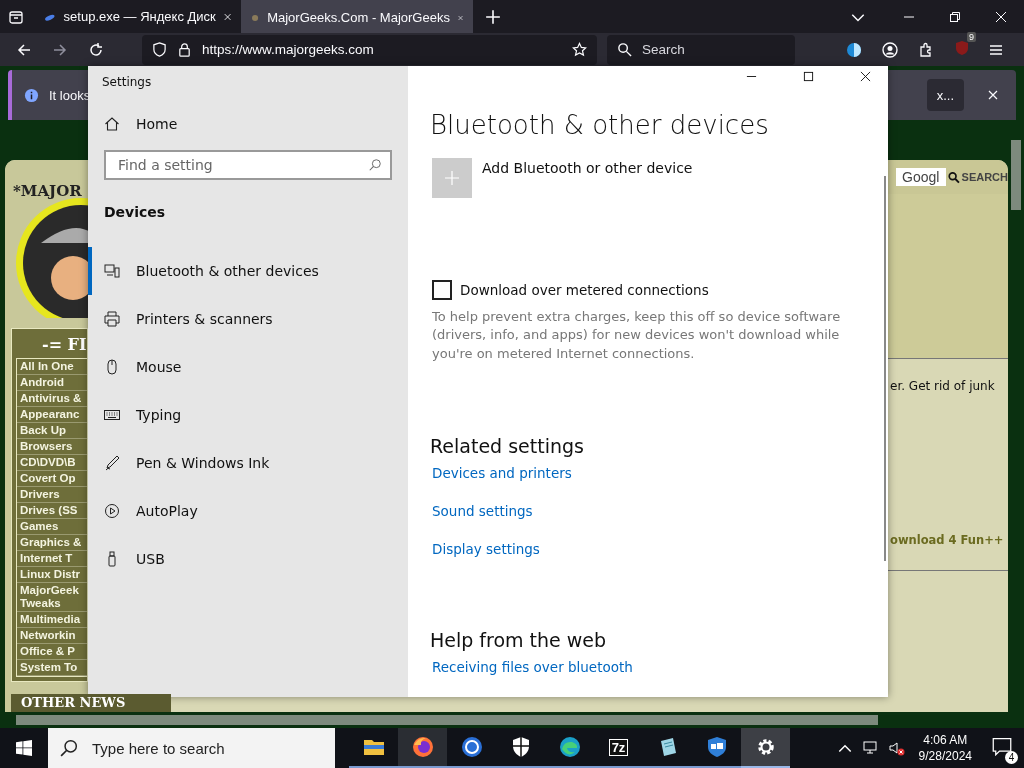 This screenshot has height=768, width=1024. I want to click on app-label: 7z, so click(618, 747).